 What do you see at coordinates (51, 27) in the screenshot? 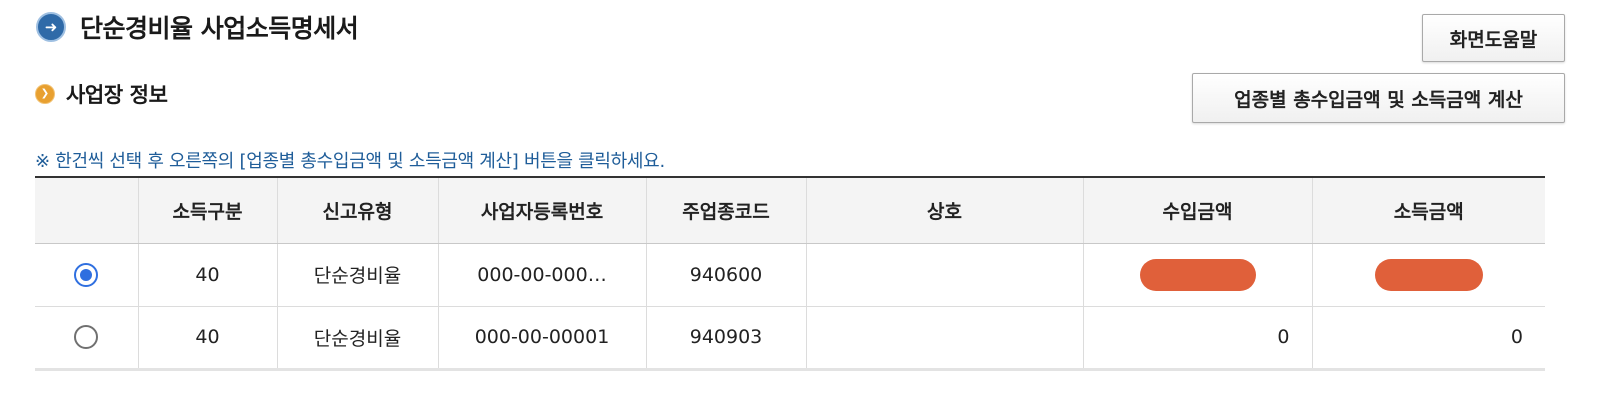
I see `arrow-right-circle-icon: ➜` at bounding box center [51, 27].